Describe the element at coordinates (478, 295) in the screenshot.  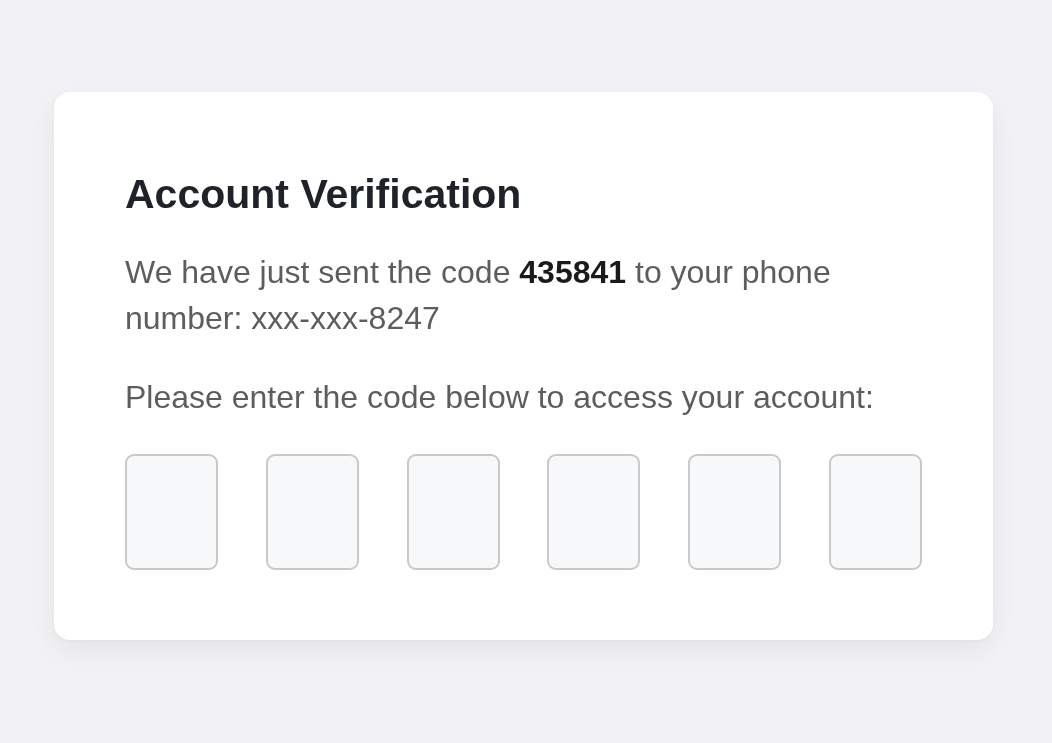
I see `verification-message: We have just sent the code 435841 to your phone number: xxx-xxx-8247` at that location.